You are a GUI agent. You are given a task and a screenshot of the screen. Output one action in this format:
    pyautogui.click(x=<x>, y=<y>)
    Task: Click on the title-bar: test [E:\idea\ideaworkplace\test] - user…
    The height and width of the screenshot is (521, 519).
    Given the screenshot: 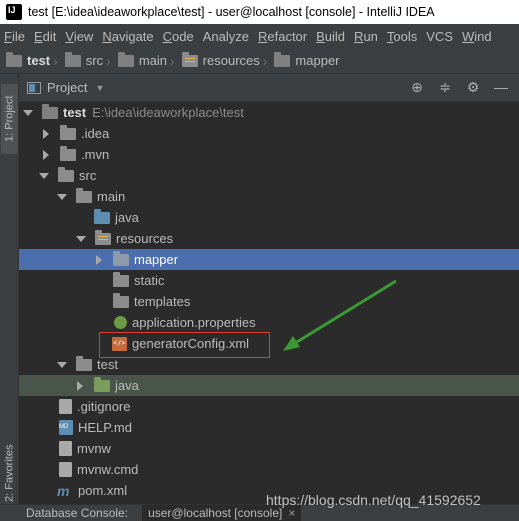 What is the action you would take?
    pyautogui.click(x=259, y=12)
    